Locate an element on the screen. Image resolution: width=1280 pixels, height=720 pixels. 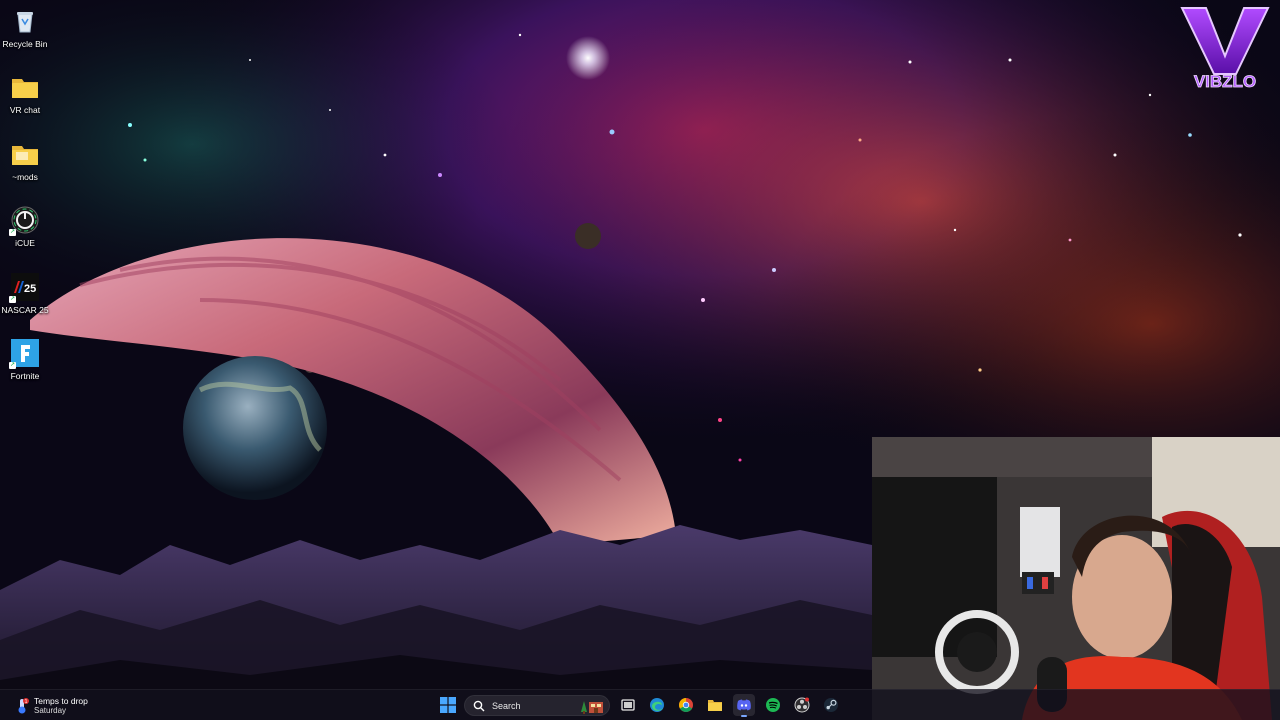
discord-button is located at coordinates (744, 705).